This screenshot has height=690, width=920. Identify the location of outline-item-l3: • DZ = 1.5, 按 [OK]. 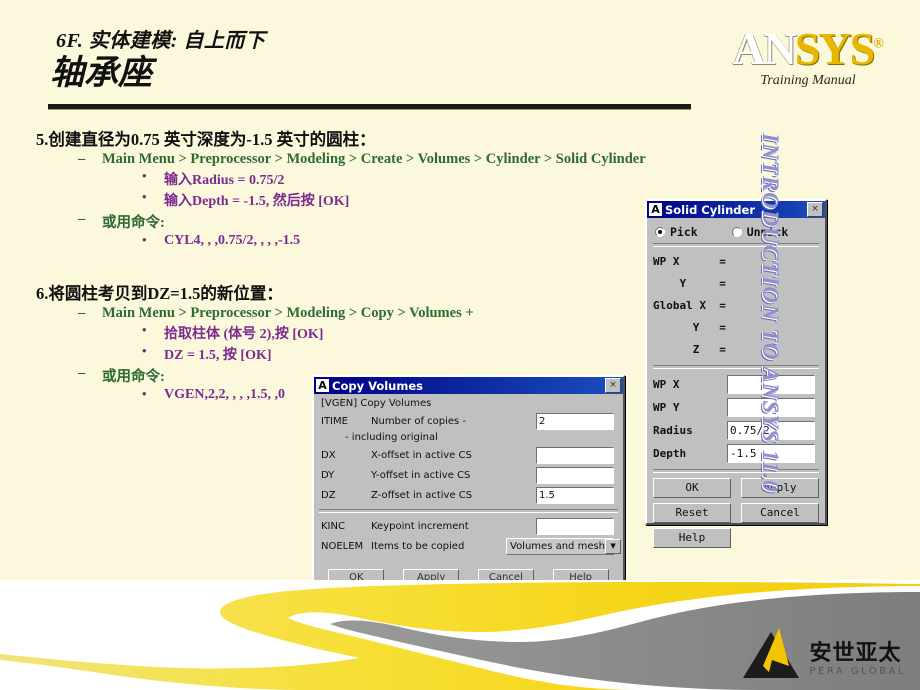
(399, 353).